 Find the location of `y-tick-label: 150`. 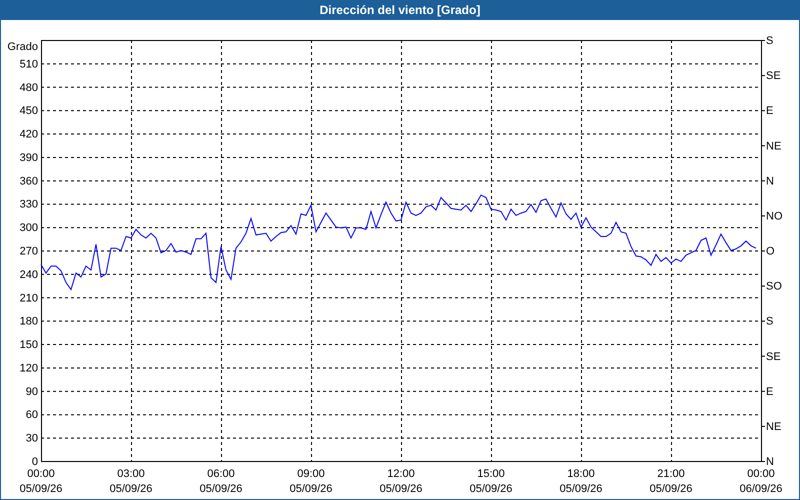

y-tick-label: 150 is located at coordinates (29, 345).